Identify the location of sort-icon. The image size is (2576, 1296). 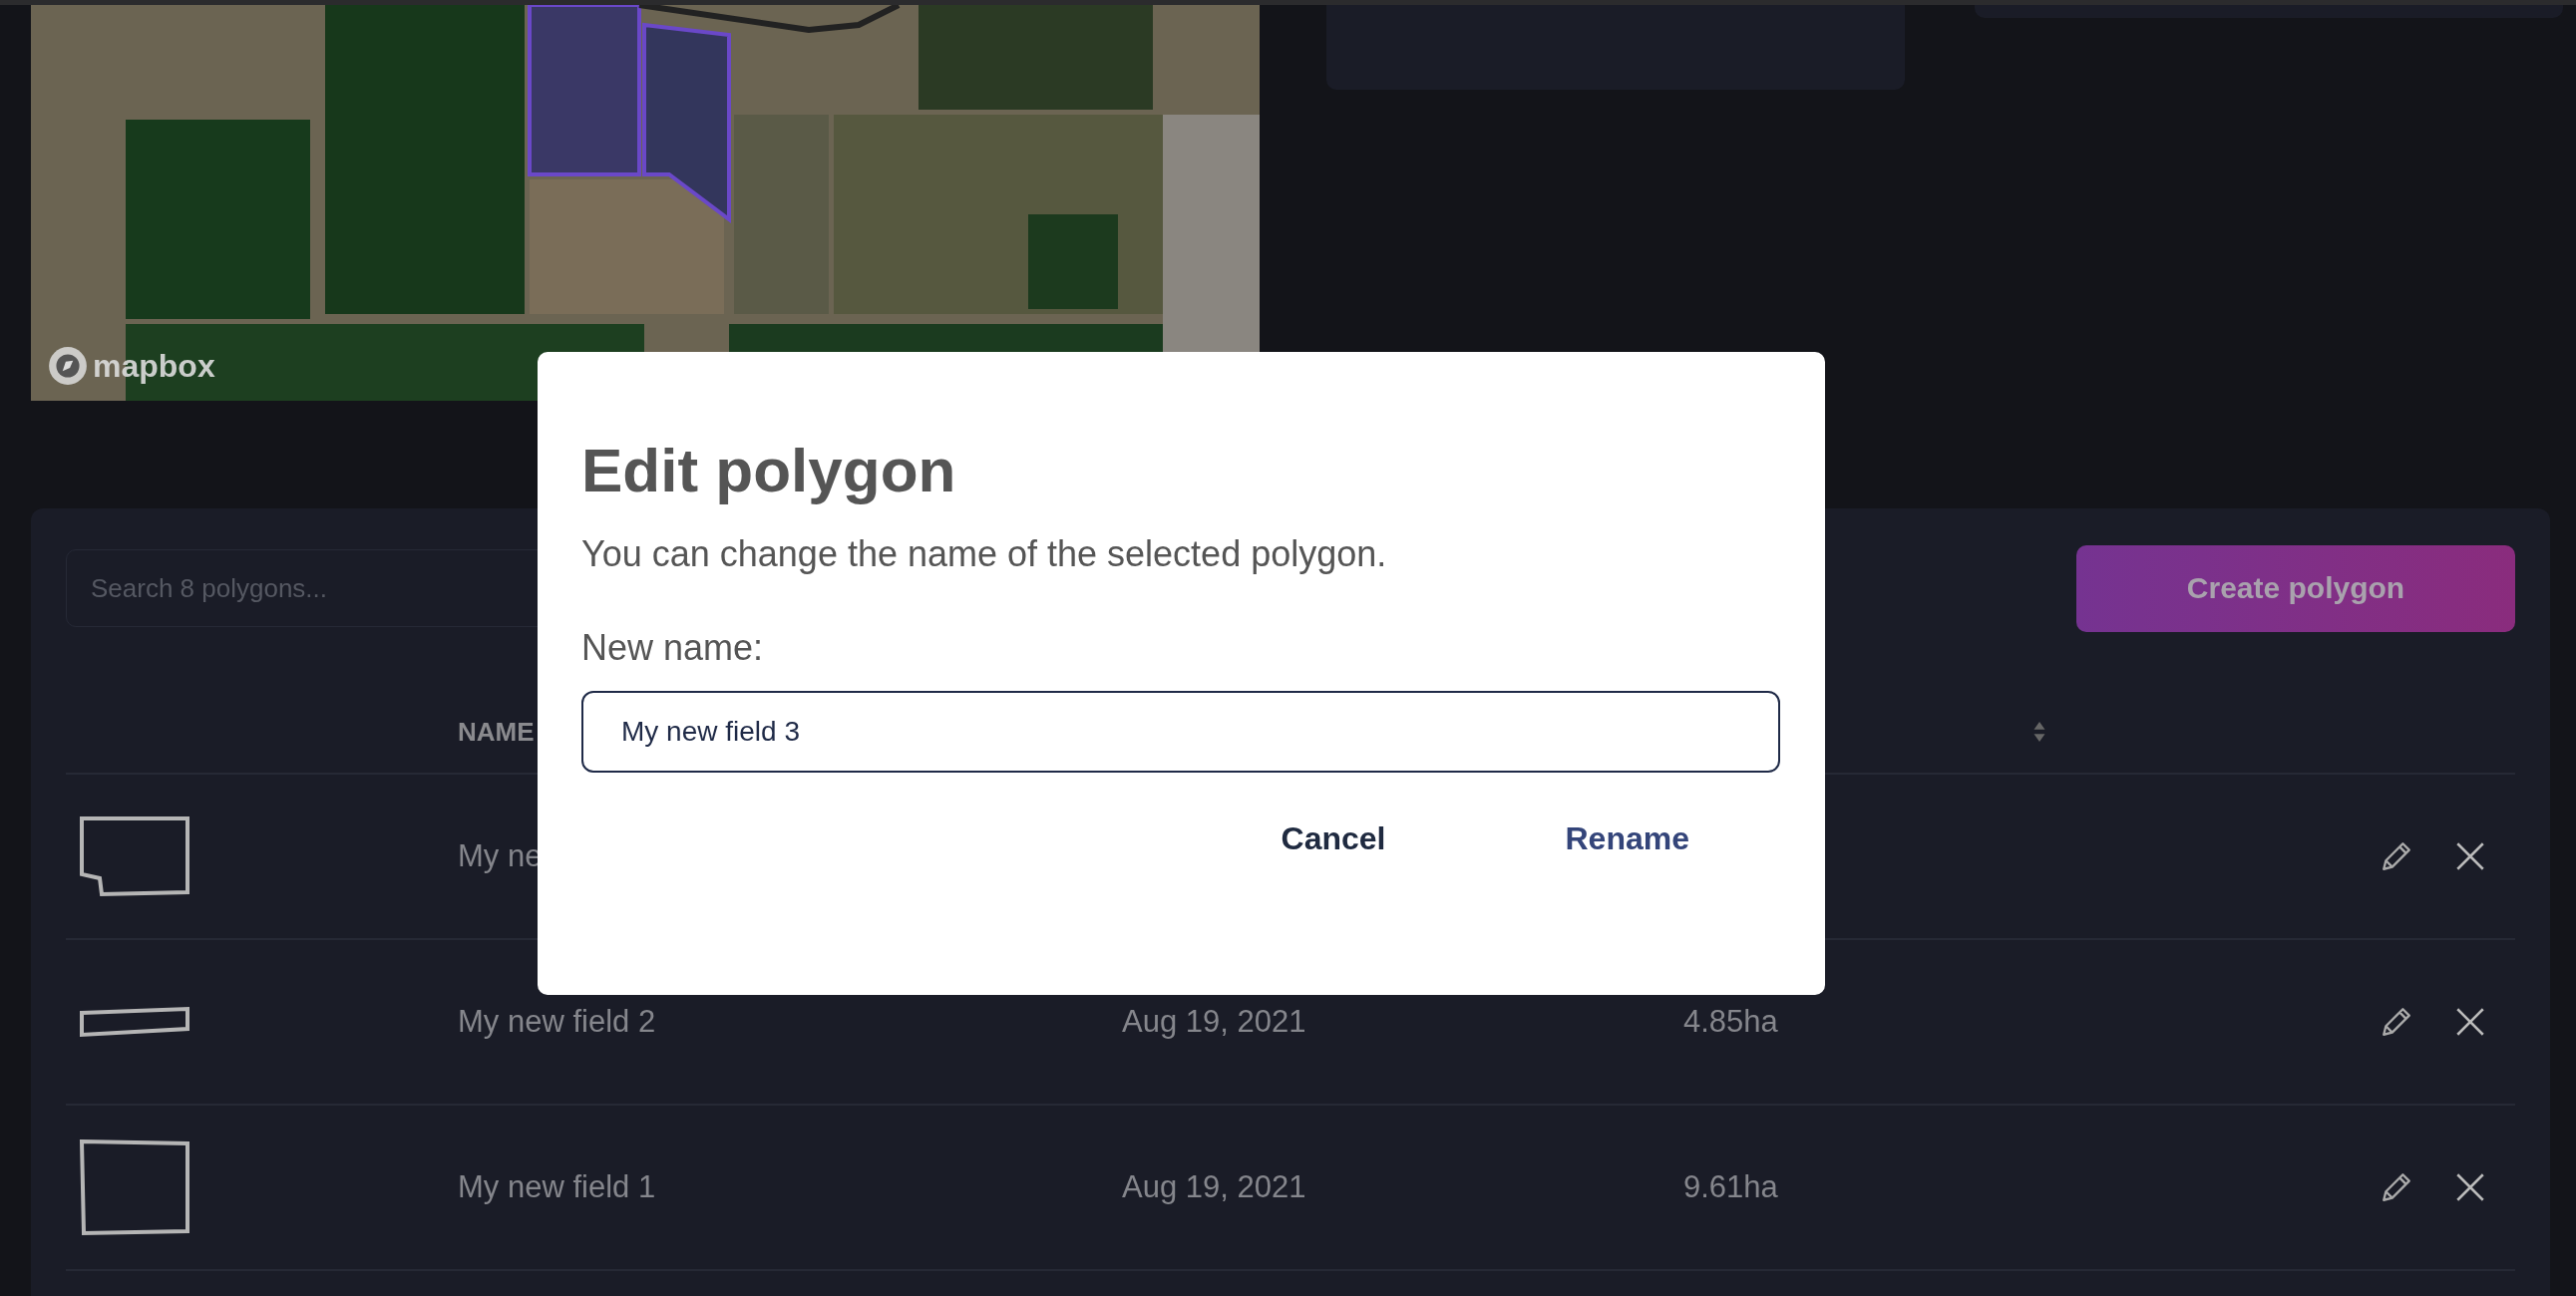
(2039, 732).